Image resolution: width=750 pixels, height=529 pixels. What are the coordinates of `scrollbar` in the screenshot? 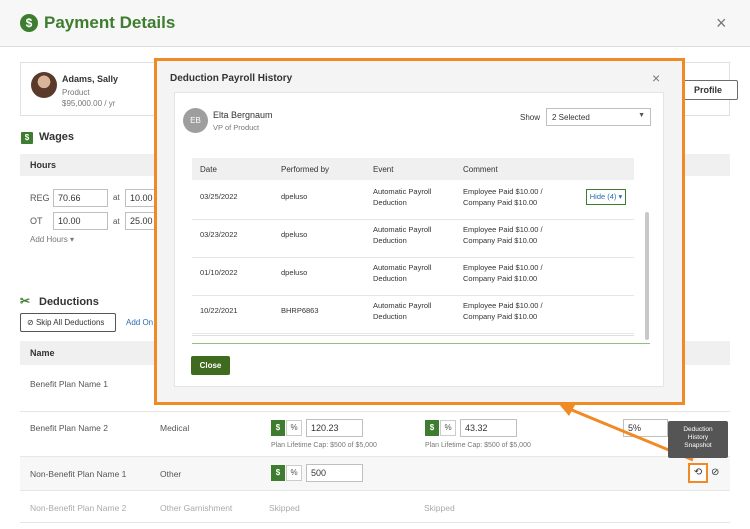 It's located at (647, 276).